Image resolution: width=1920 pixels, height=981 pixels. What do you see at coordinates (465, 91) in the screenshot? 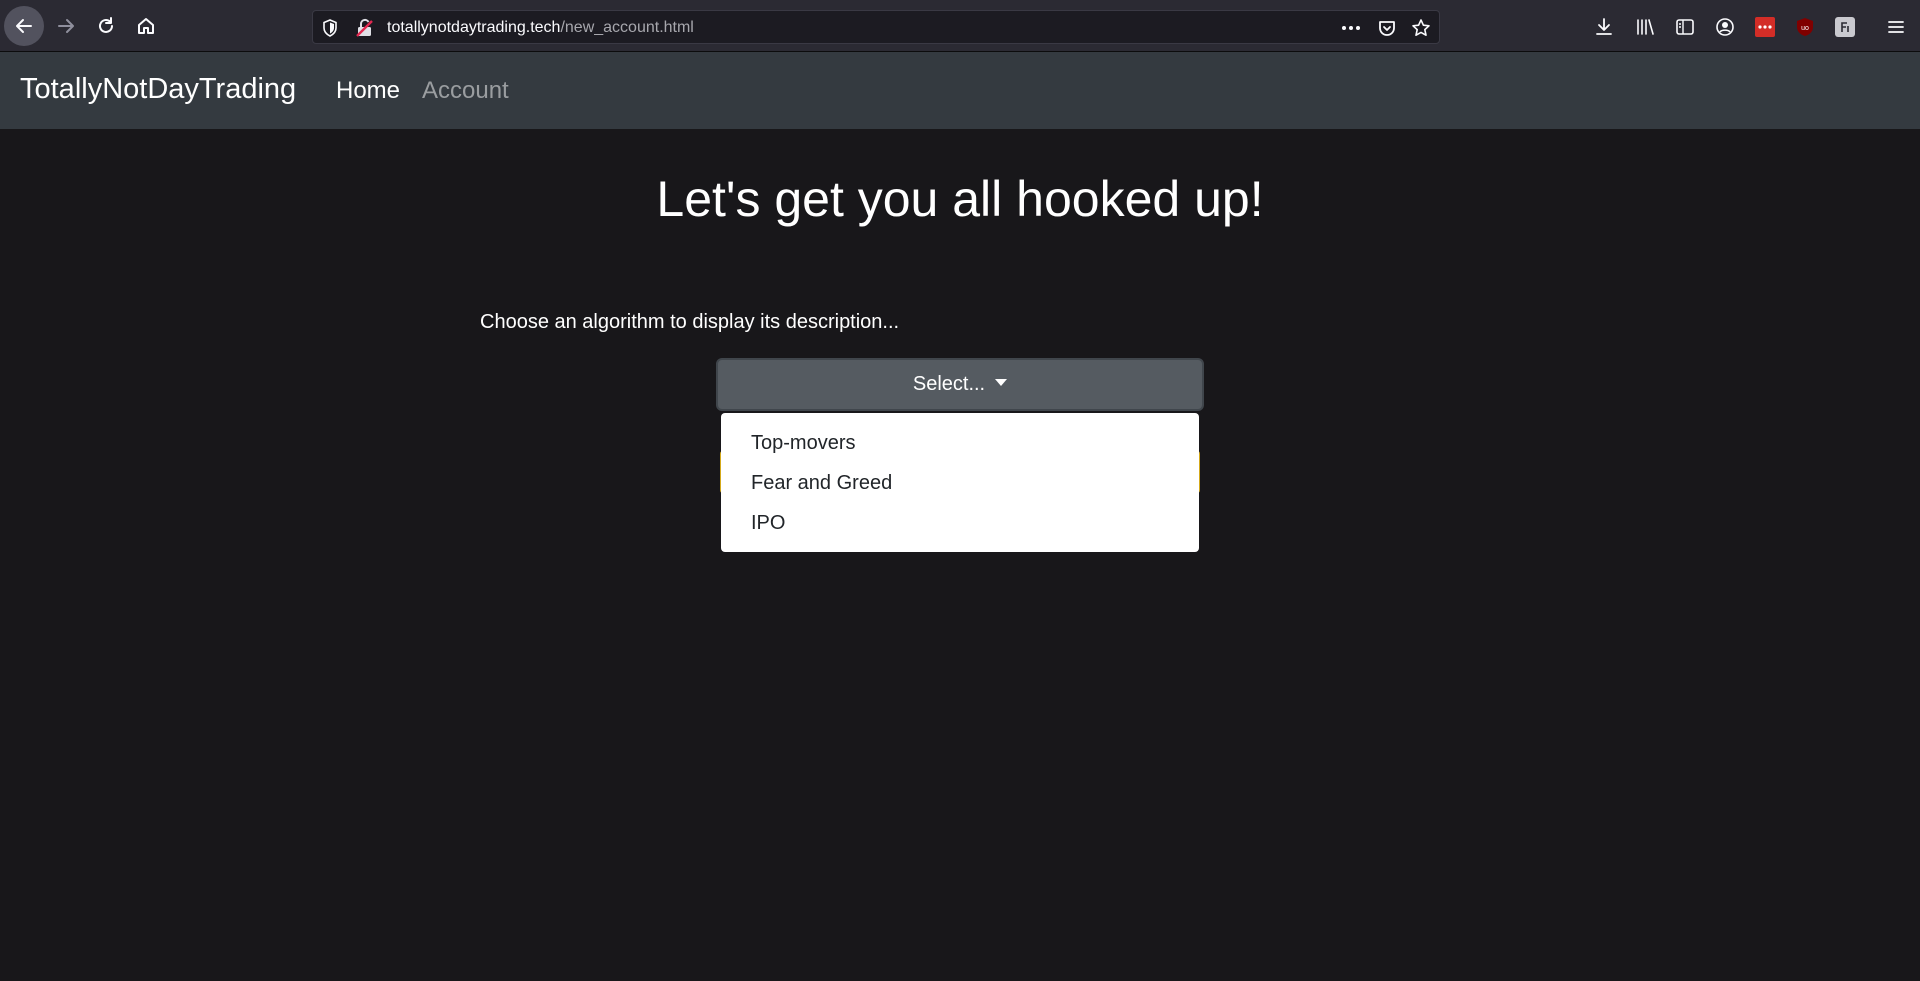
I see `nav-link-account: Account` at bounding box center [465, 91].